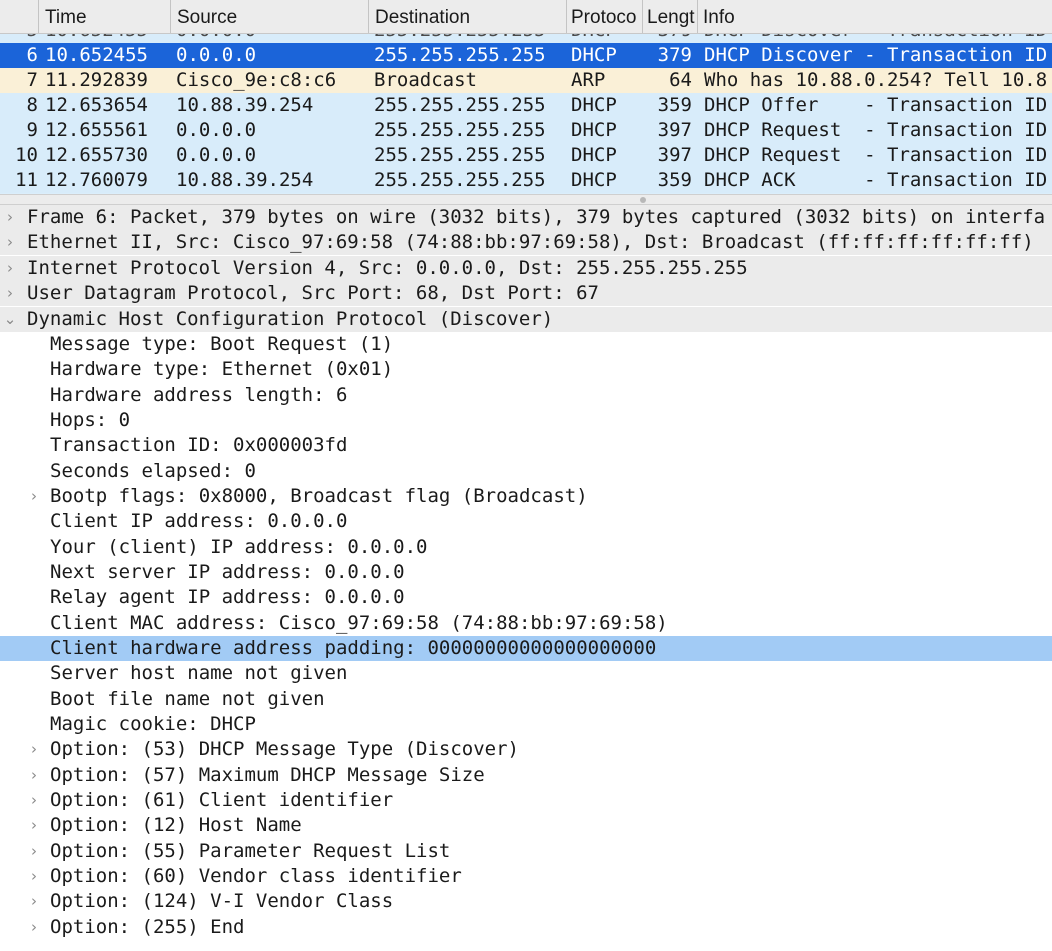  What do you see at coordinates (526, 800) in the screenshot?
I see `tree-option-61: › Option: (61) Client identifier` at bounding box center [526, 800].